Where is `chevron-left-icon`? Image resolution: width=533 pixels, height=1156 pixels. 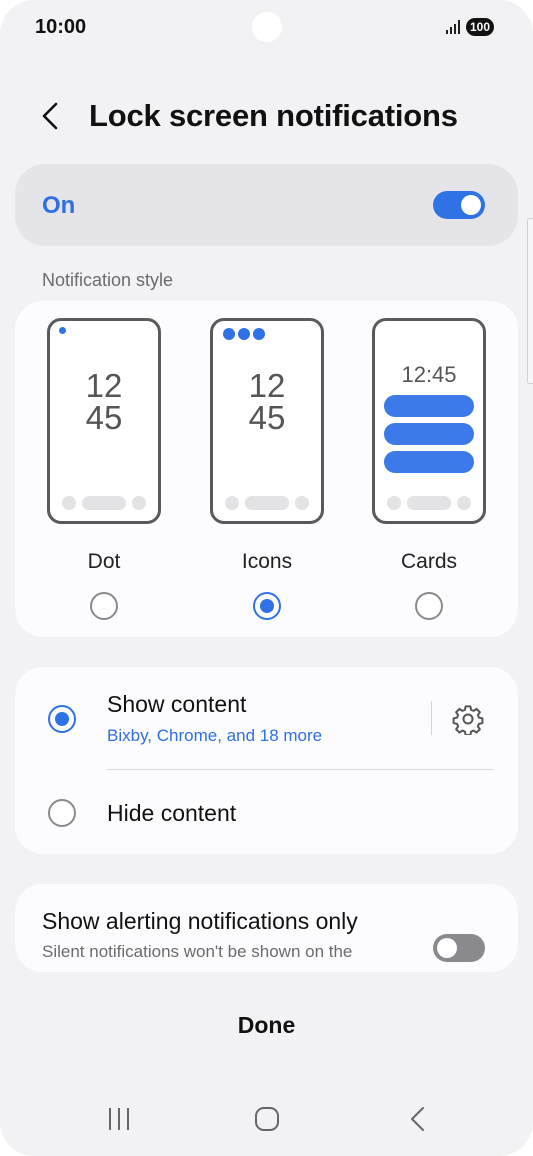 chevron-left-icon is located at coordinates (50, 116).